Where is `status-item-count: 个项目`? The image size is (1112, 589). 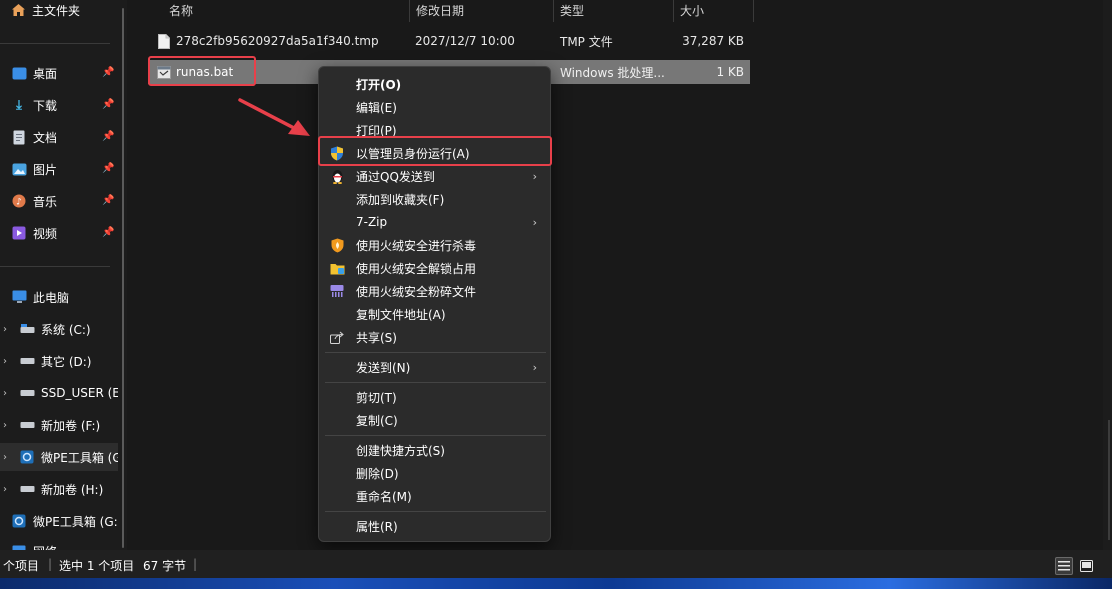 status-item-count: 个项目 is located at coordinates (21, 566).